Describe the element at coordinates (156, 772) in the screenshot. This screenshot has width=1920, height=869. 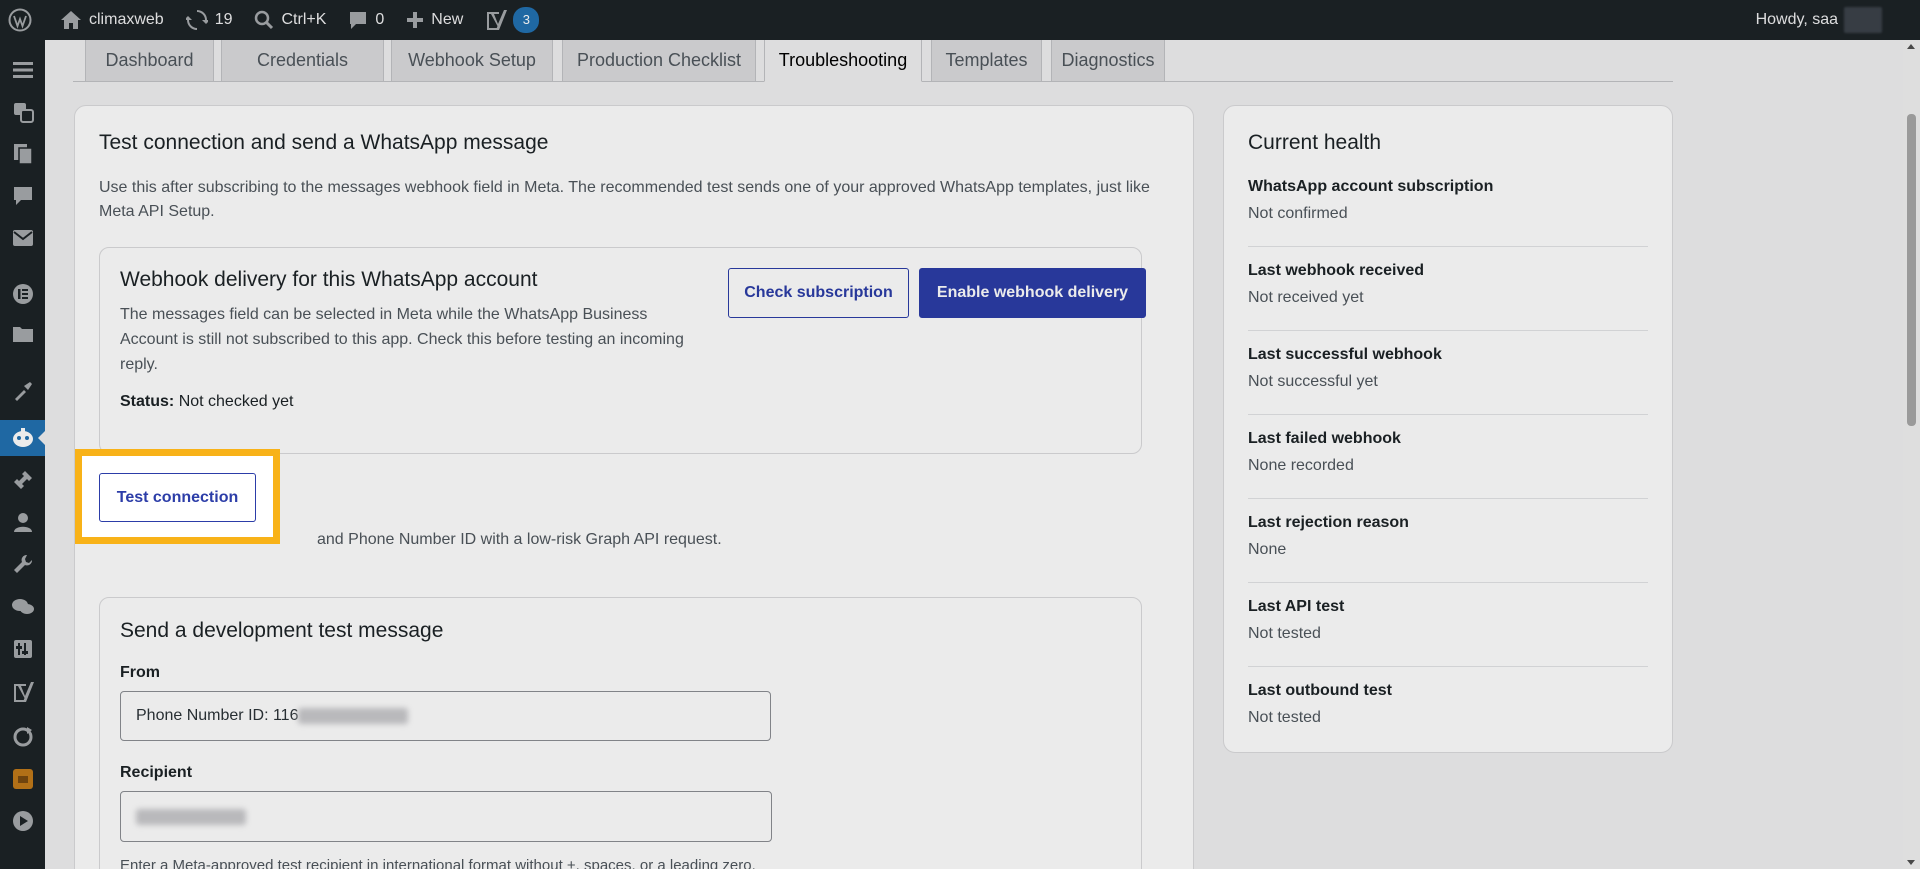
I see `recipient-label: Recipient` at that location.